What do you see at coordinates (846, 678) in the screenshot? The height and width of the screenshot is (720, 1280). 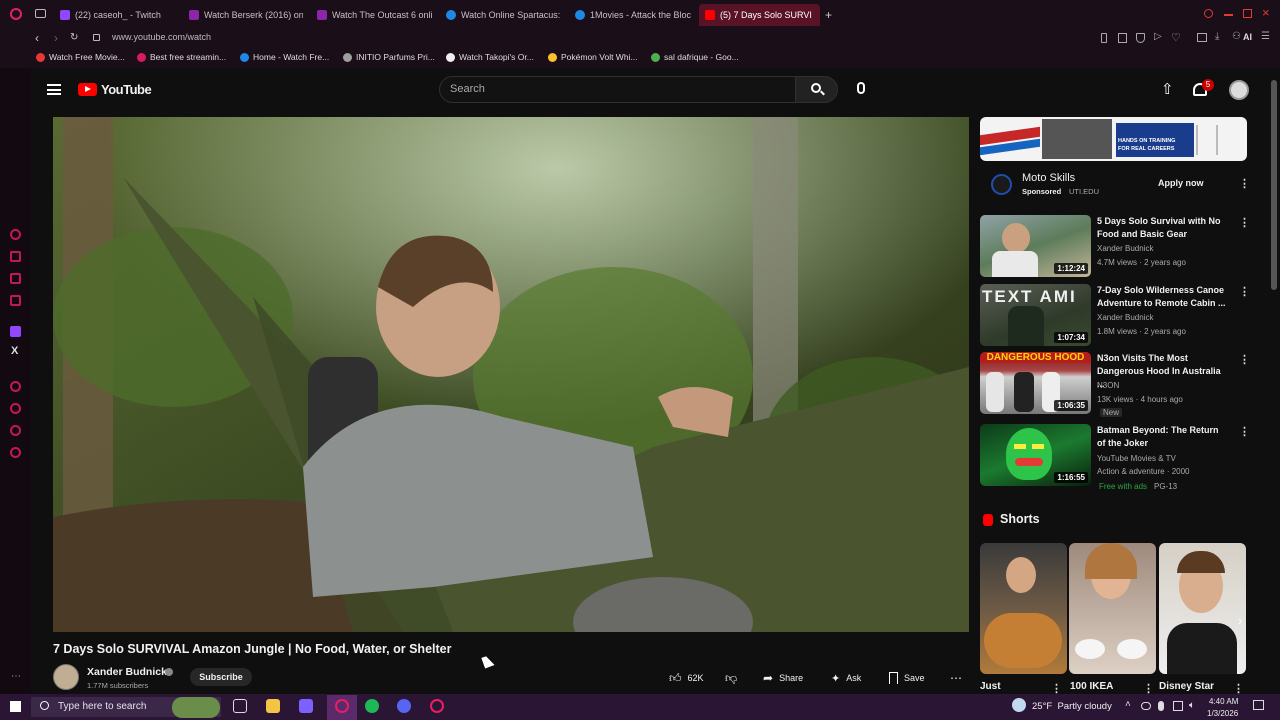 I see `ask-button: ✦ Ask` at bounding box center [846, 678].